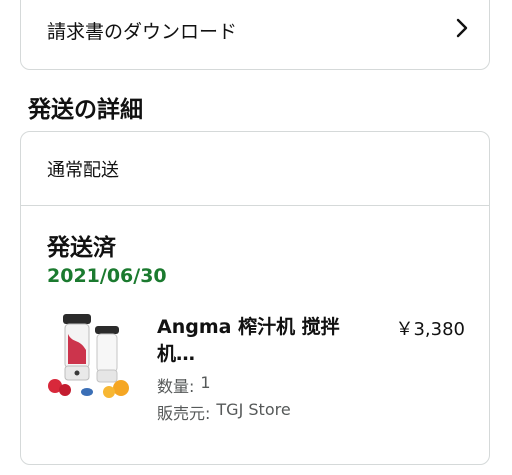 The image size is (512, 475). What do you see at coordinates (255, 169) in the screenshot?
I see `shipping-method: 通常配送` at bounding box center [255, 169].